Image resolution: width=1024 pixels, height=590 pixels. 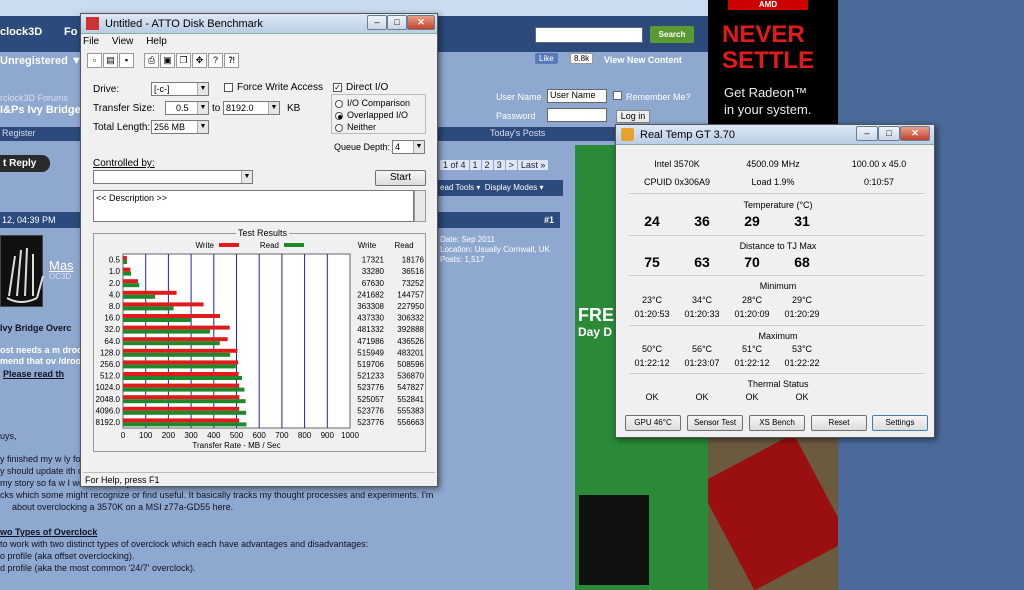 I want to click on print-preview-icon: ▣, so click(x=168, y=60).